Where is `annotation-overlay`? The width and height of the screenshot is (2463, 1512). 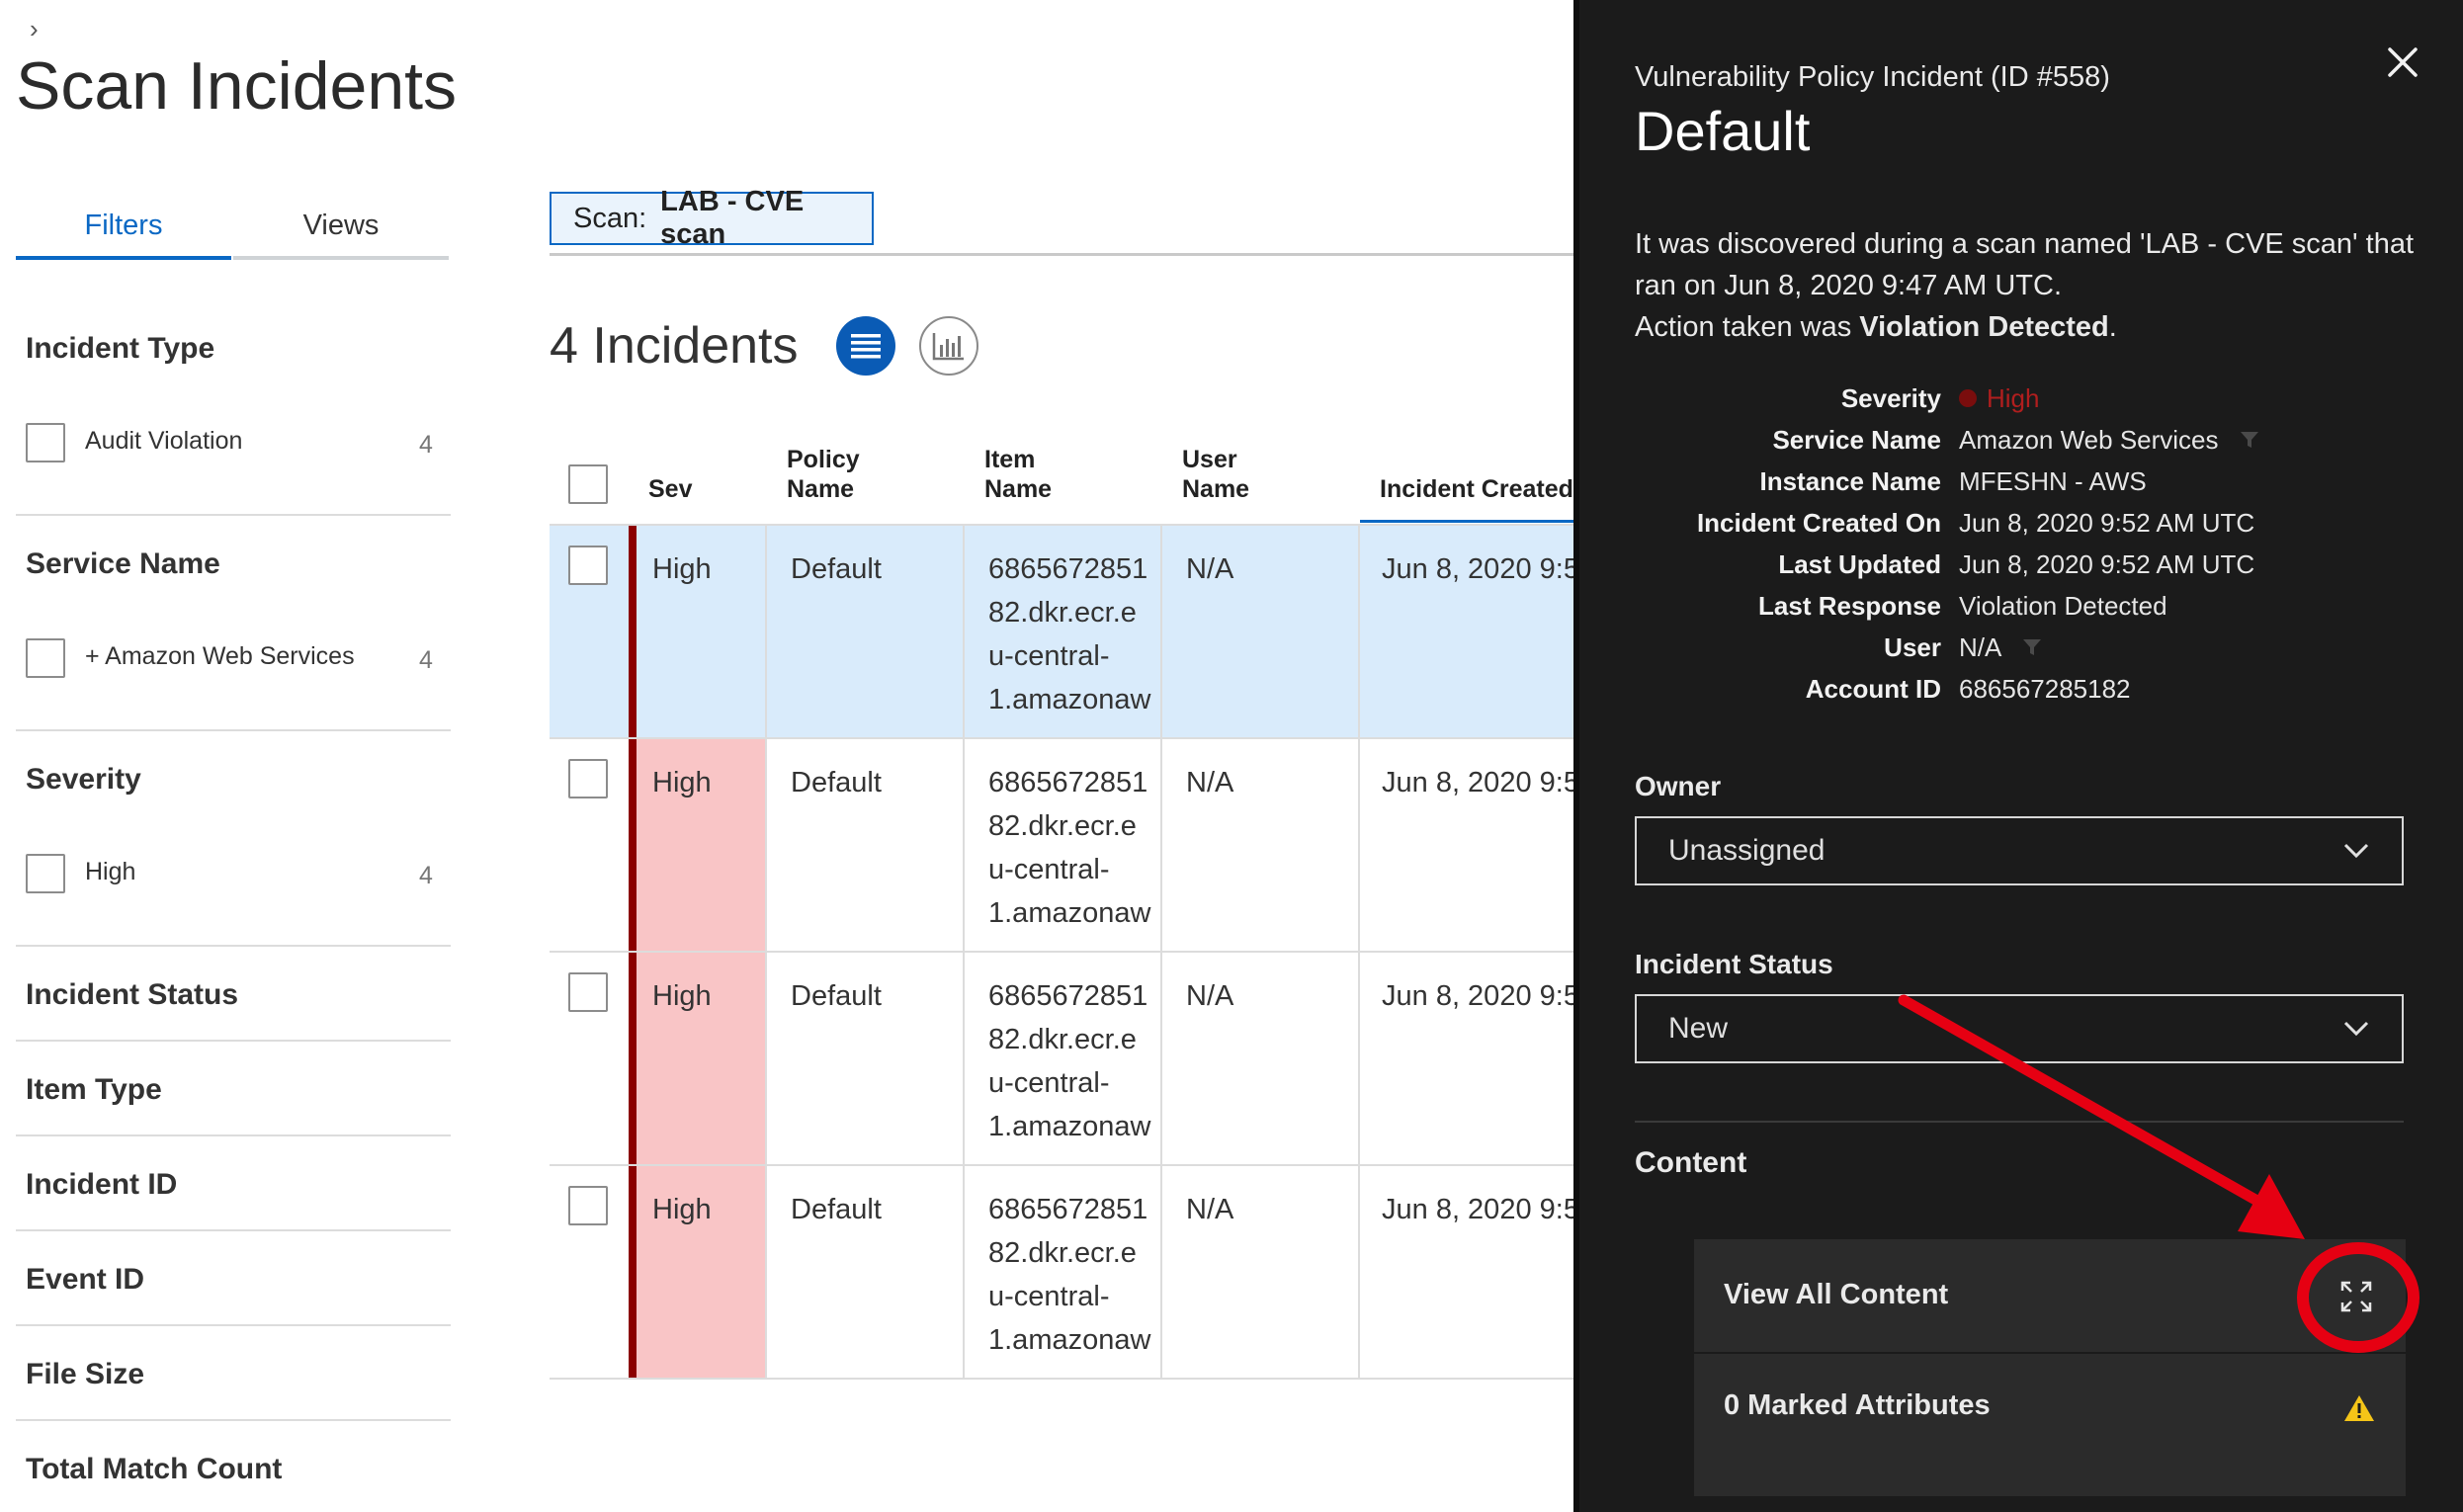
annotation-overlay is located at coordinates (2159, 1173).